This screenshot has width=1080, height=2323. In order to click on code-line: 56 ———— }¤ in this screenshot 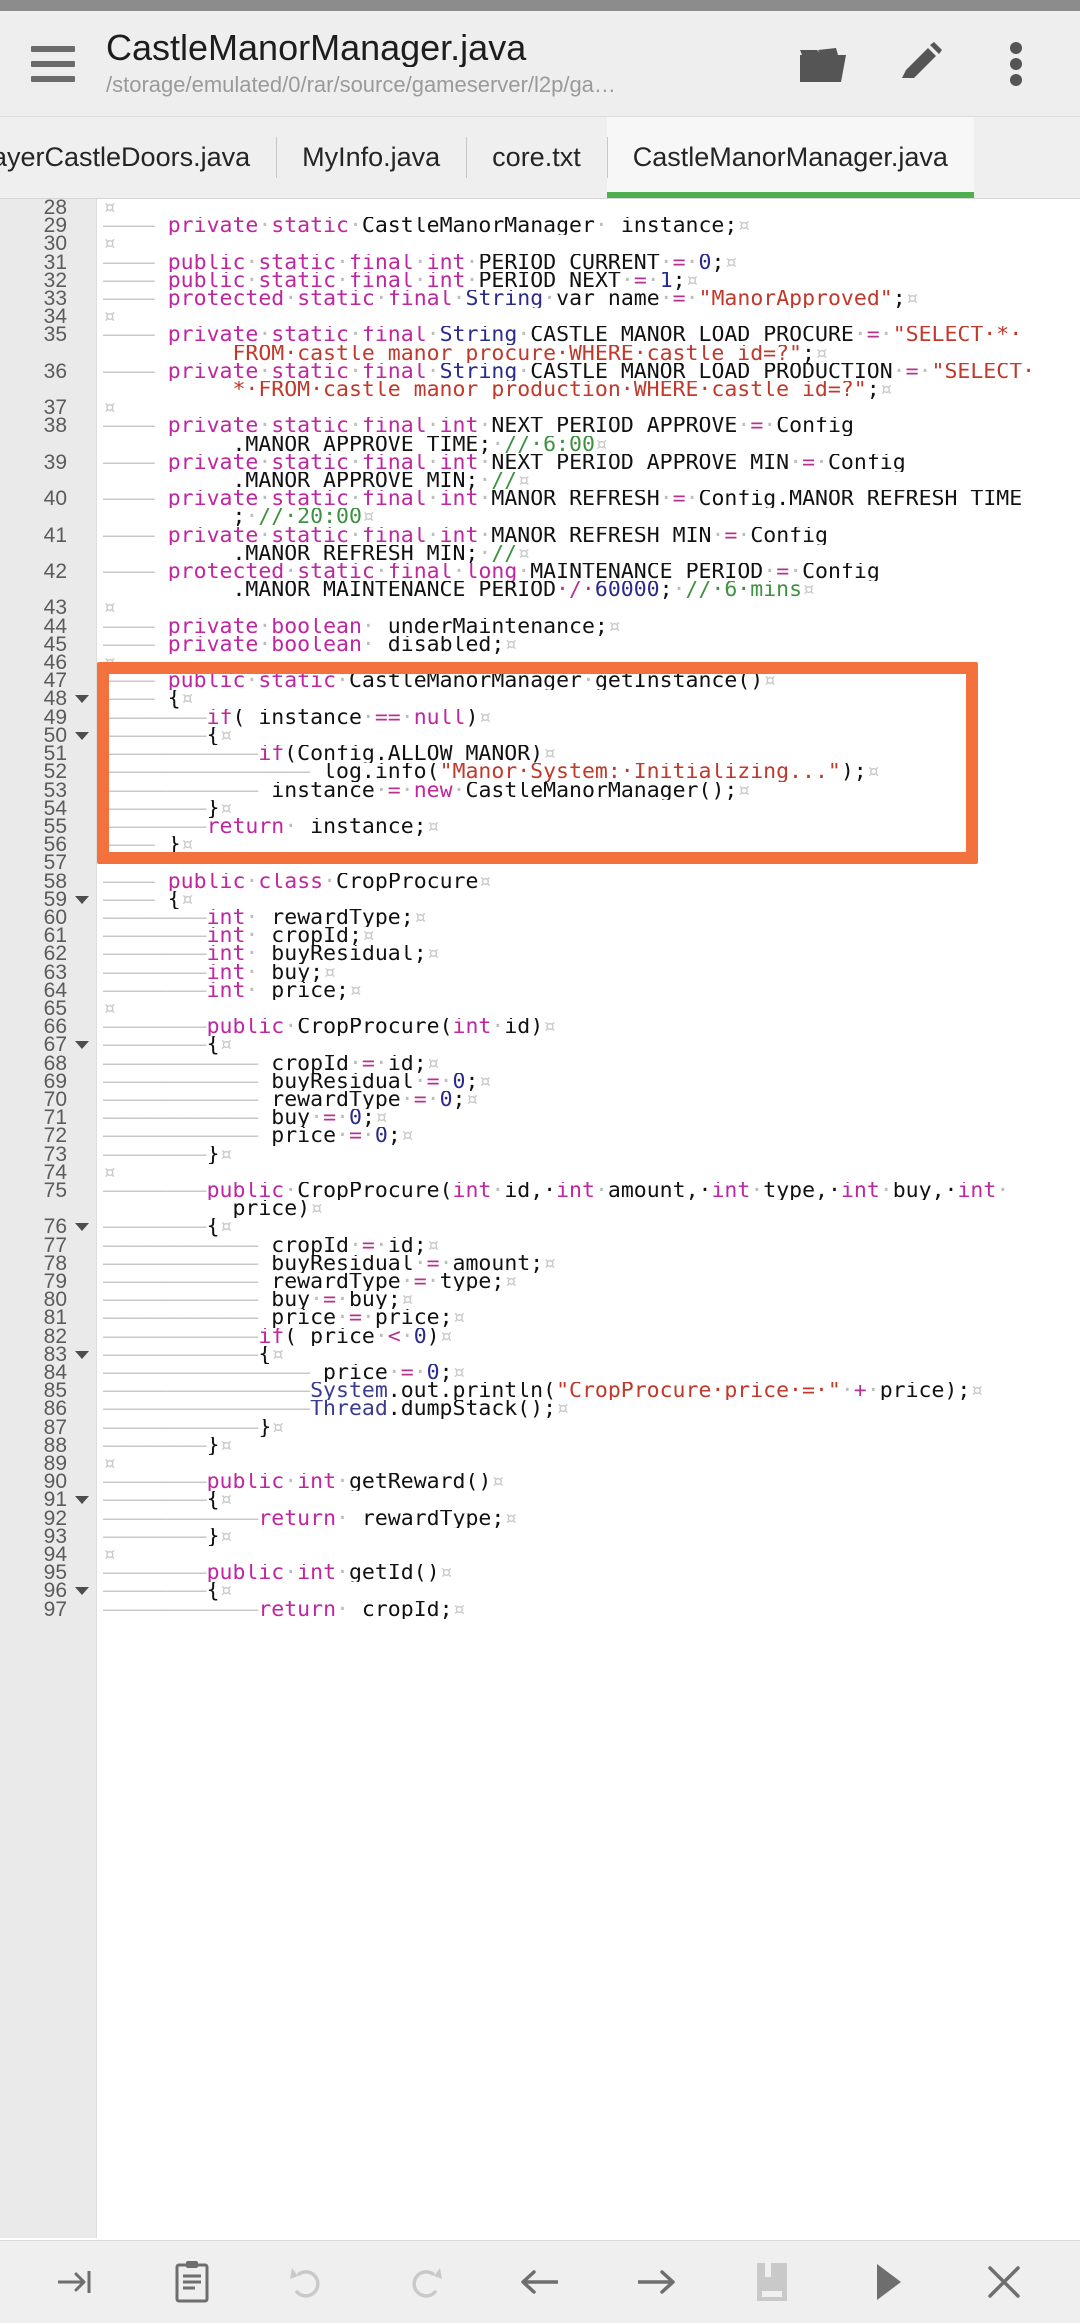, I will do `click(540, 844)`.